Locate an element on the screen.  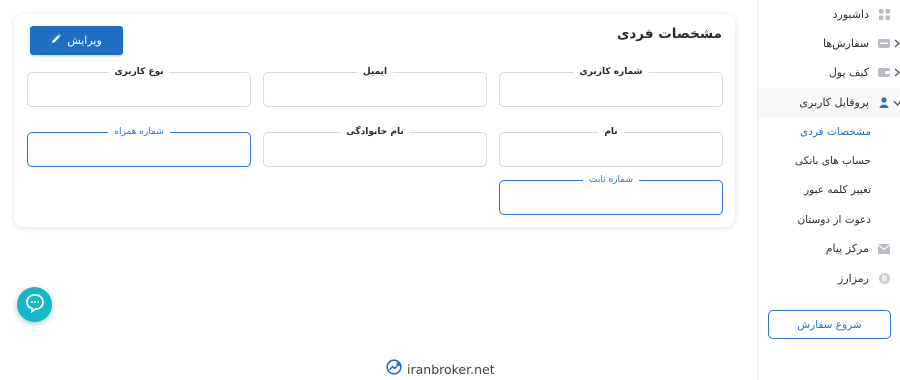
sidebar-item-label: کیف پول is located at coordinates (848, 72).